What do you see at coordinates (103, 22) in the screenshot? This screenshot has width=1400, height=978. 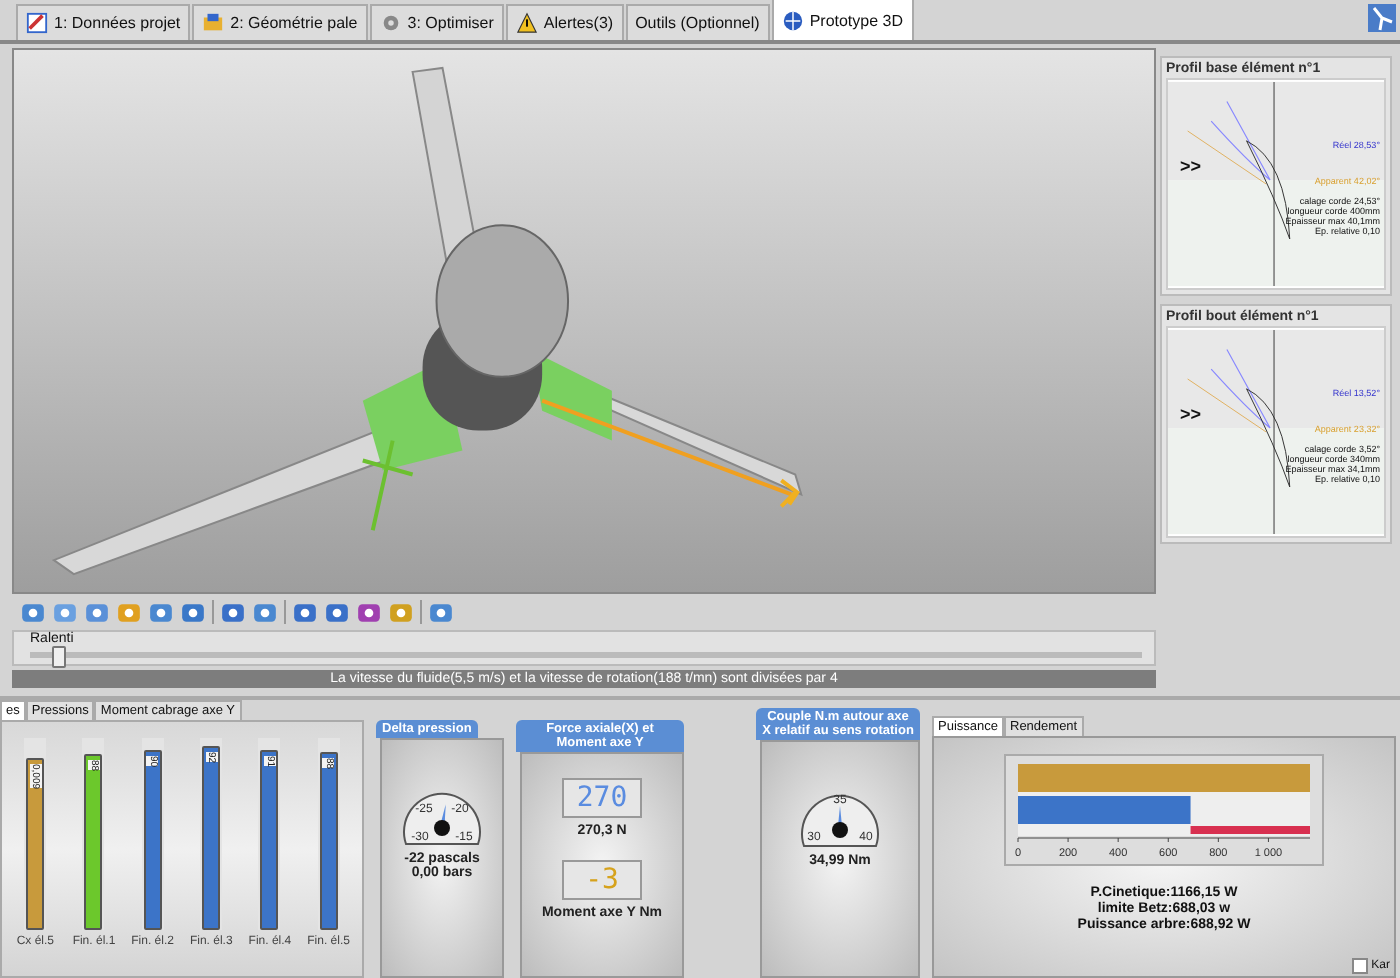 I see `tab: 1: Données projet` at bounding box center [103, 22].